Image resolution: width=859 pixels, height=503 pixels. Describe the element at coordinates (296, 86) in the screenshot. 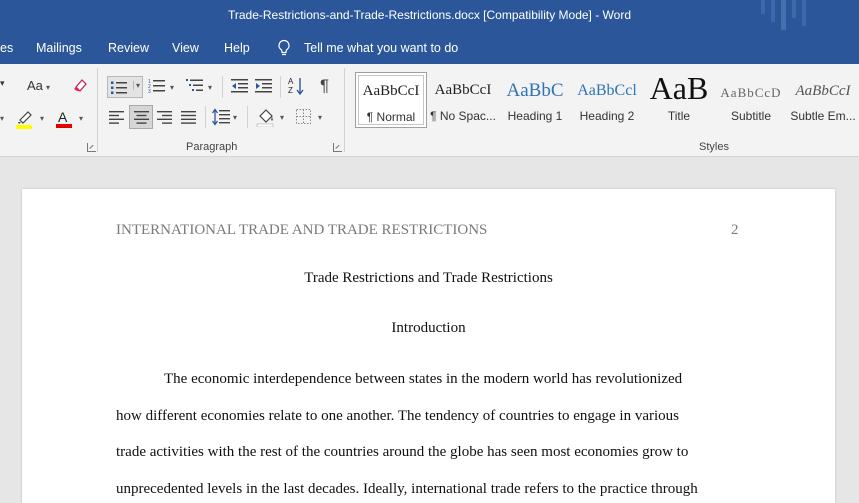

I see `sort-icon: A Z` at that location.